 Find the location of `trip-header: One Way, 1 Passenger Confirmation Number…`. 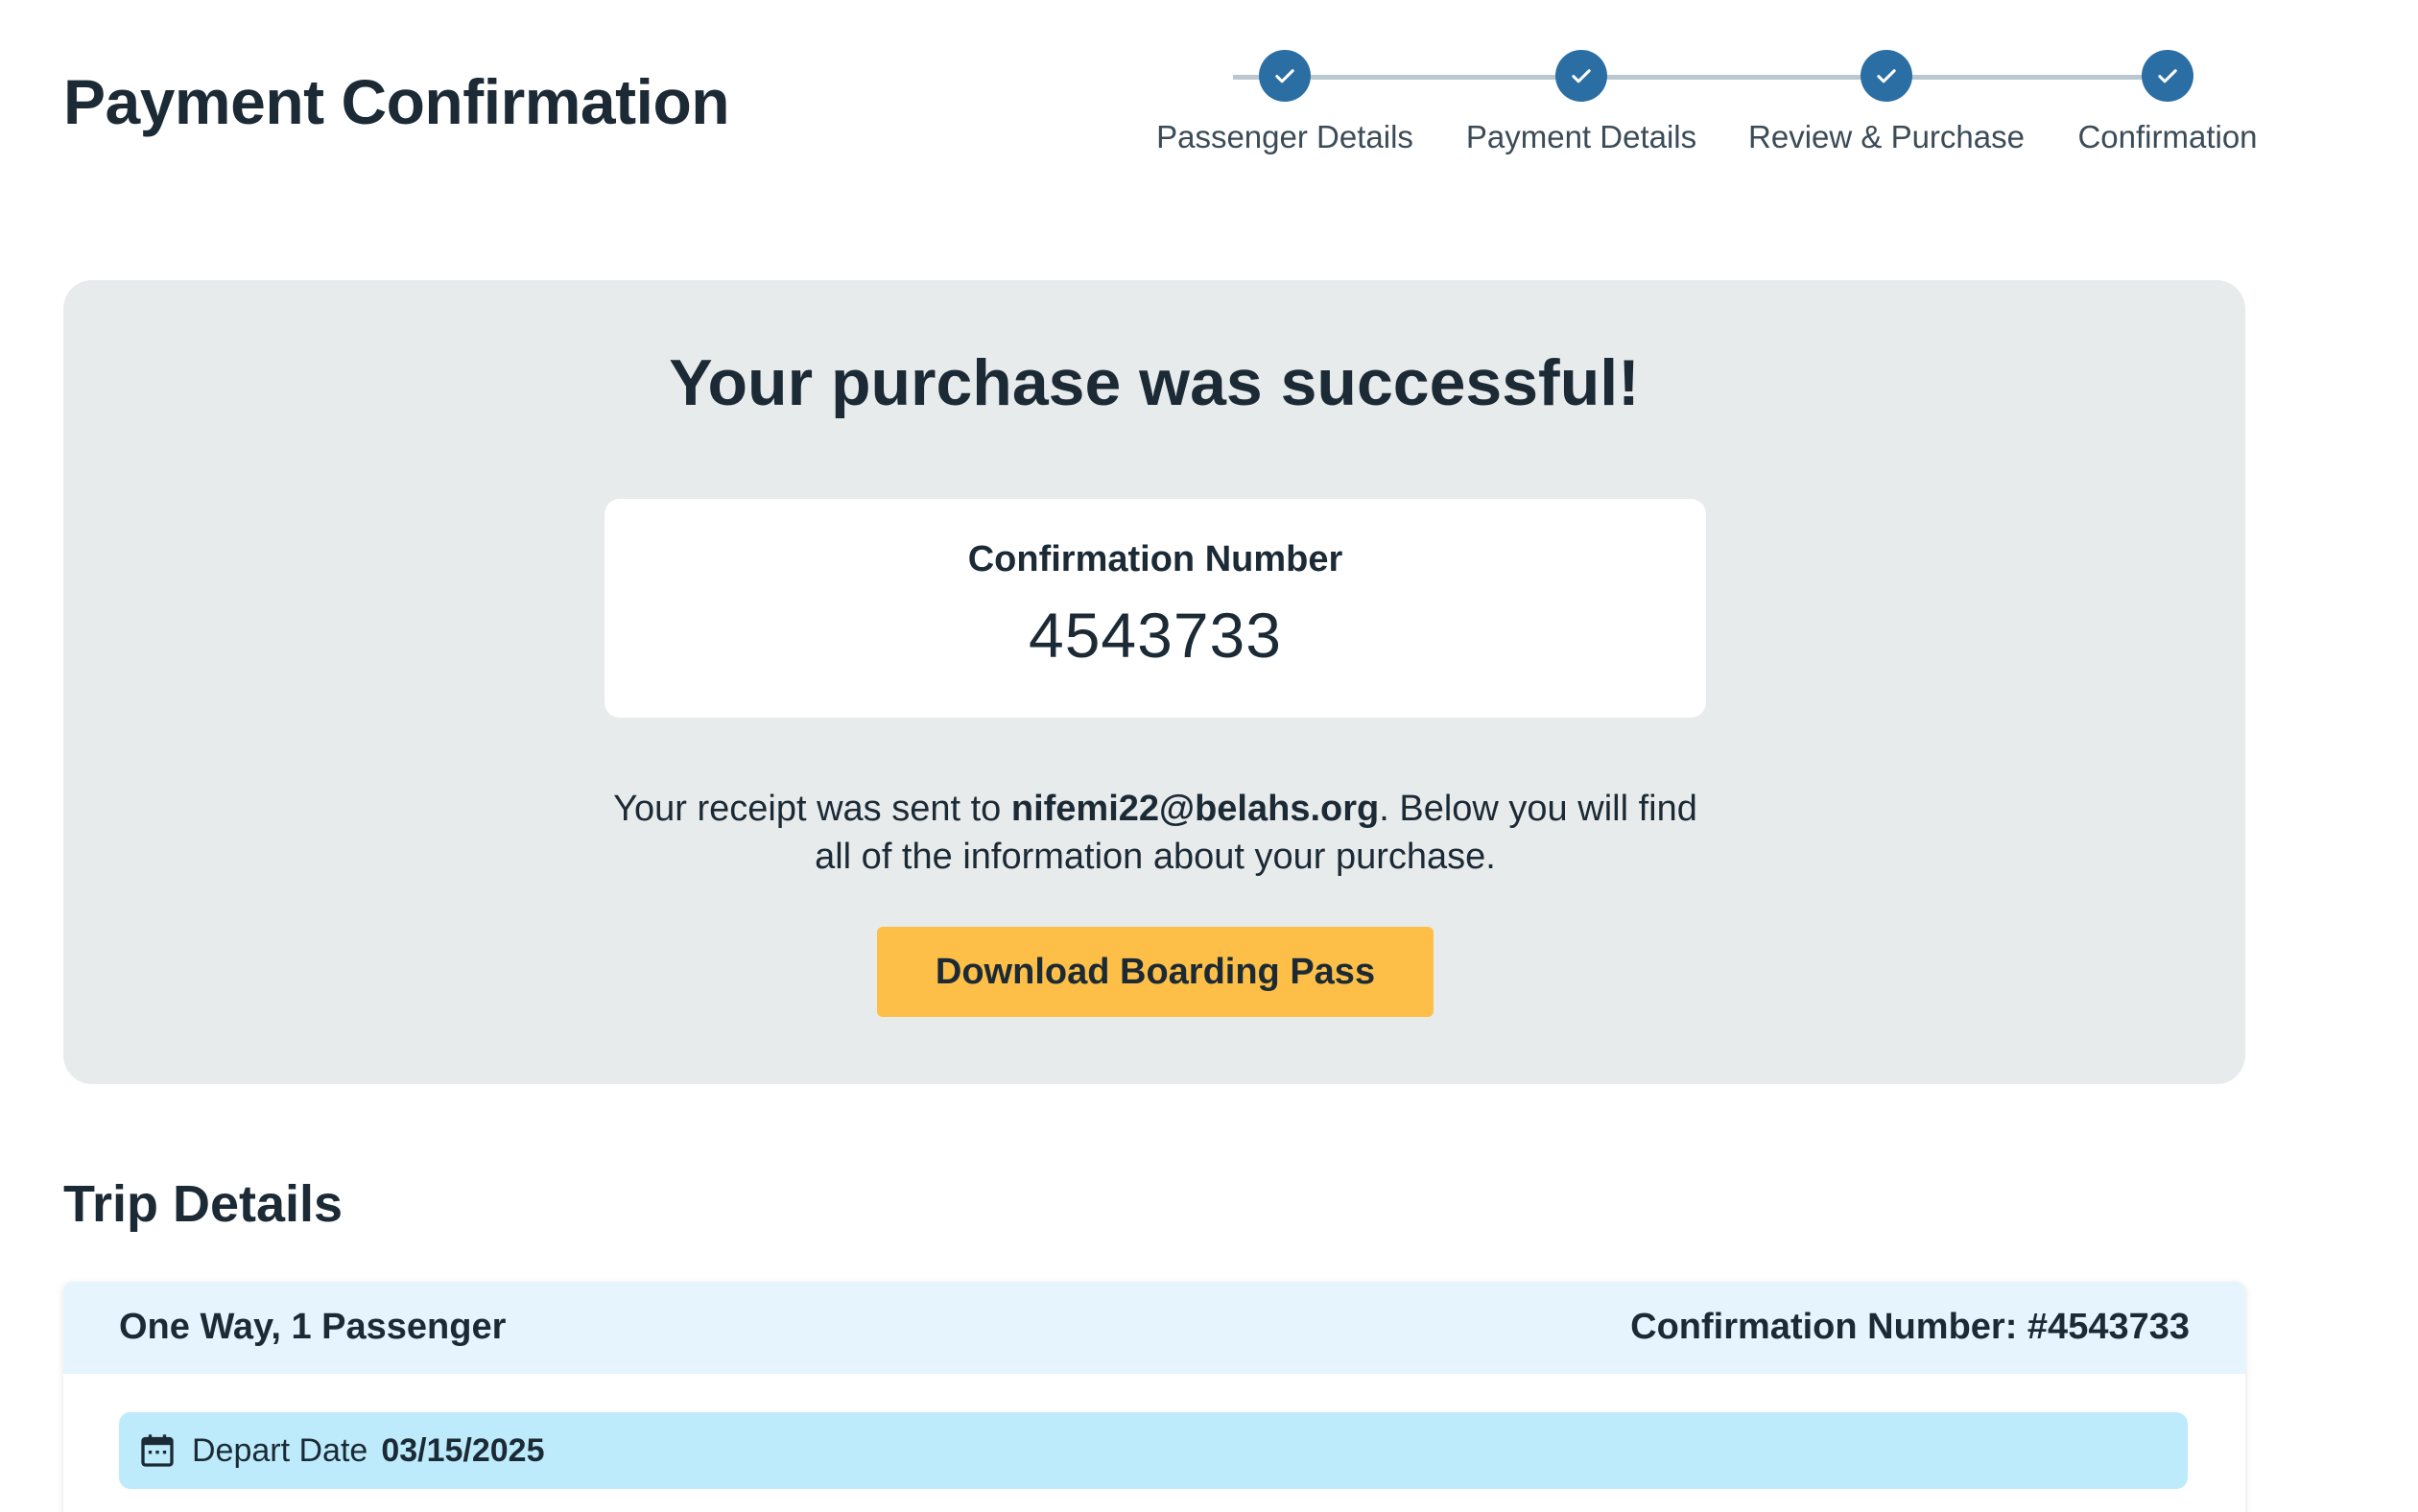

trip-header: One Way, 1 Passenger Confirmation Number… is located at coordinates (1154, 1328).